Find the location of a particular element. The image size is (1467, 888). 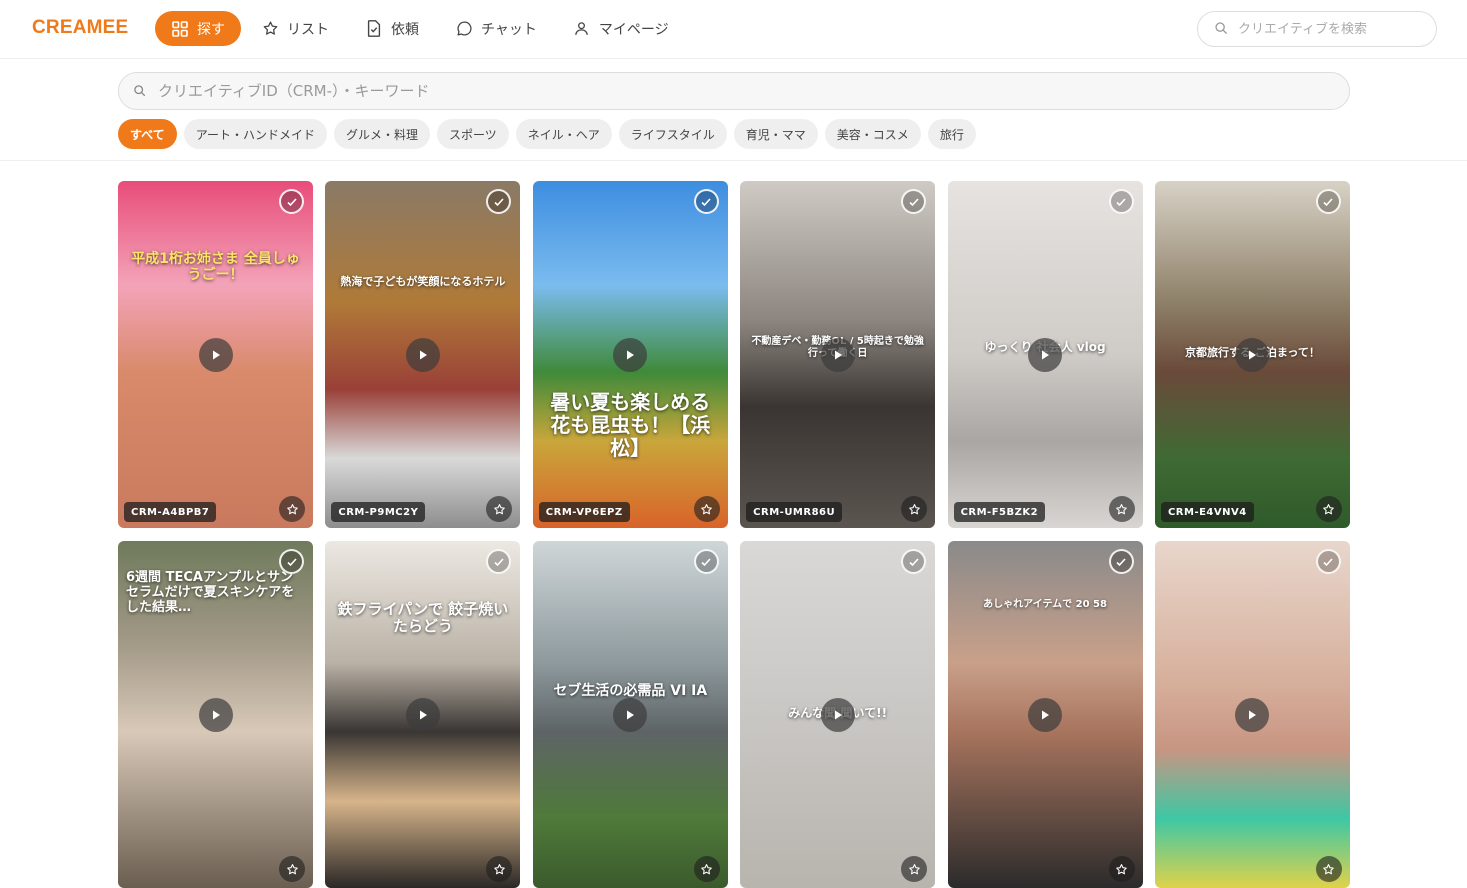

creative-card is located at coordinates (1252, 714).